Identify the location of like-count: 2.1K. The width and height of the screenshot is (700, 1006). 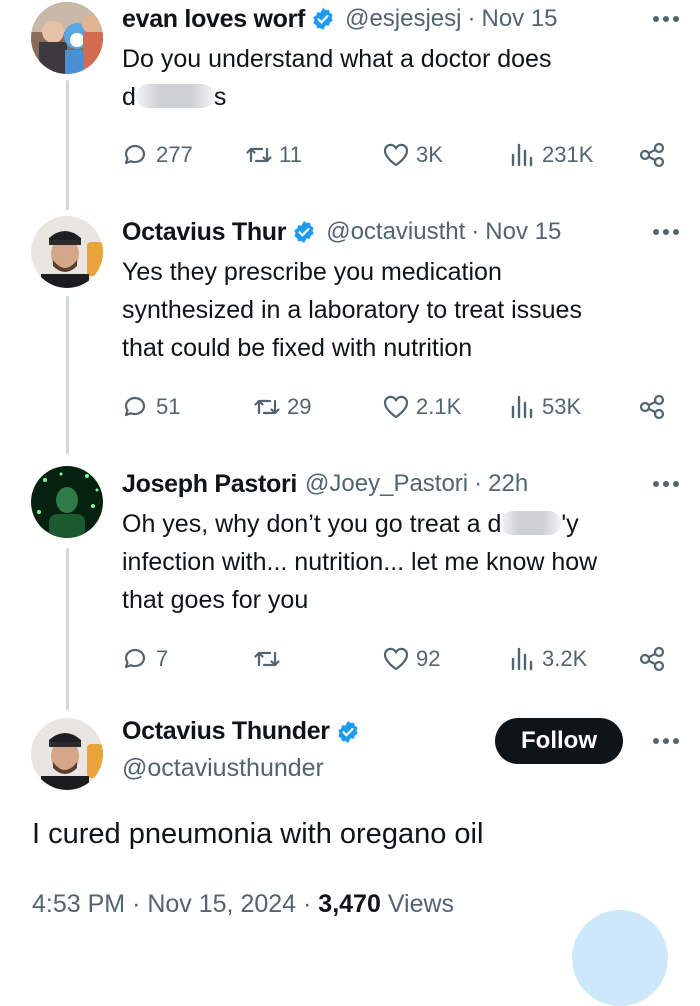
(439, 406).